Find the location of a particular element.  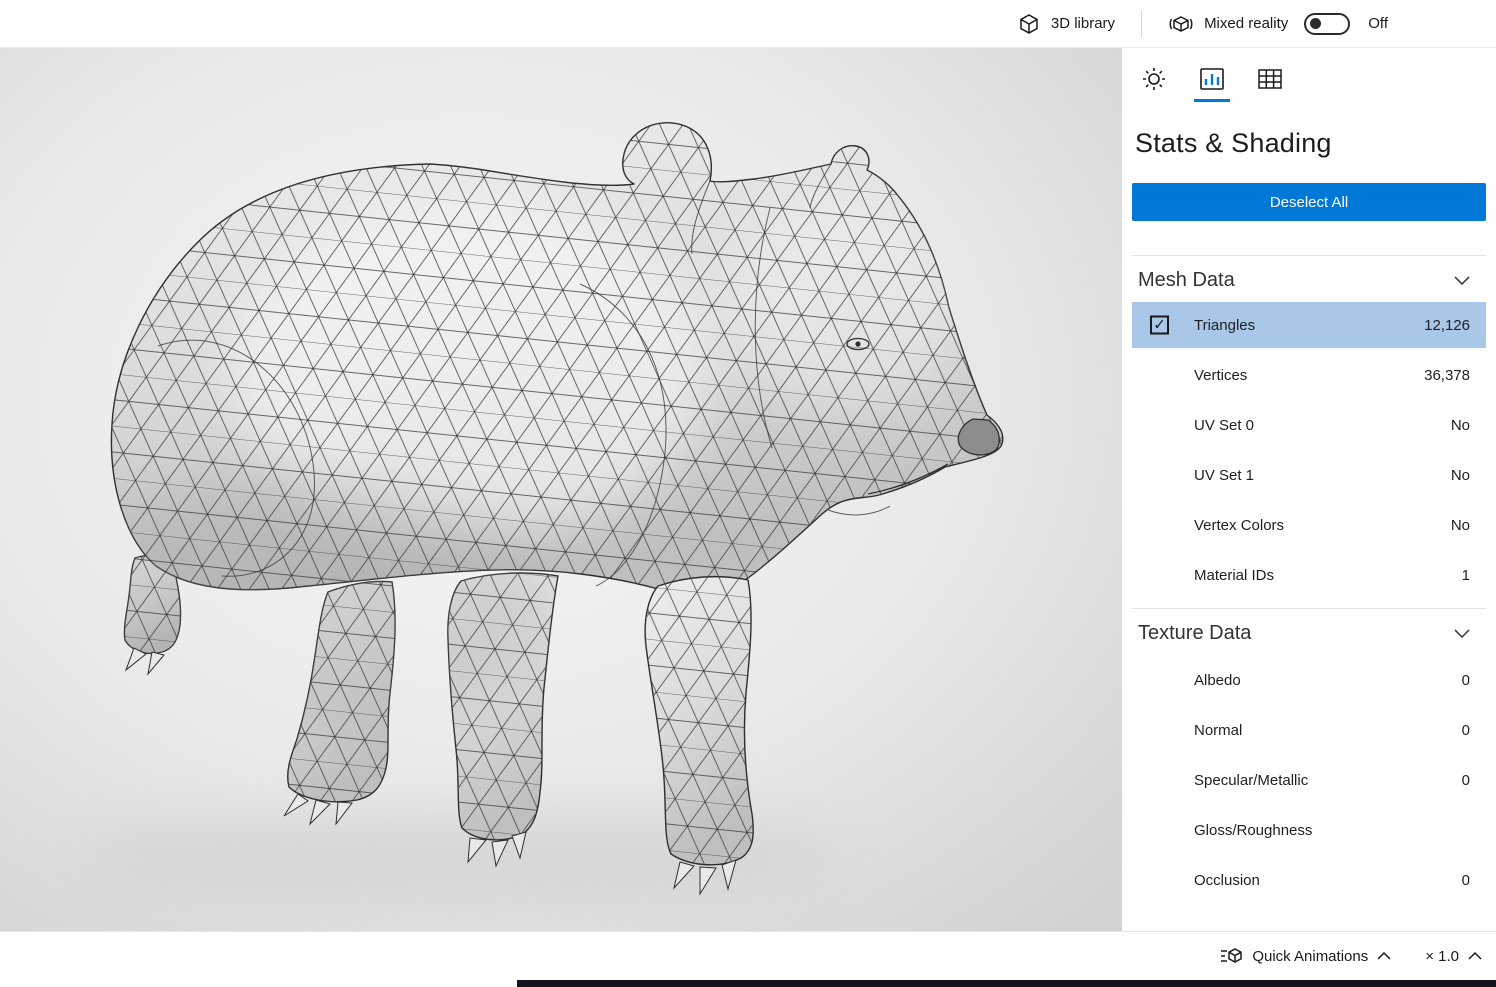

stat-row-albedo: Albedo 0 is located at coordinates (1309, 680).